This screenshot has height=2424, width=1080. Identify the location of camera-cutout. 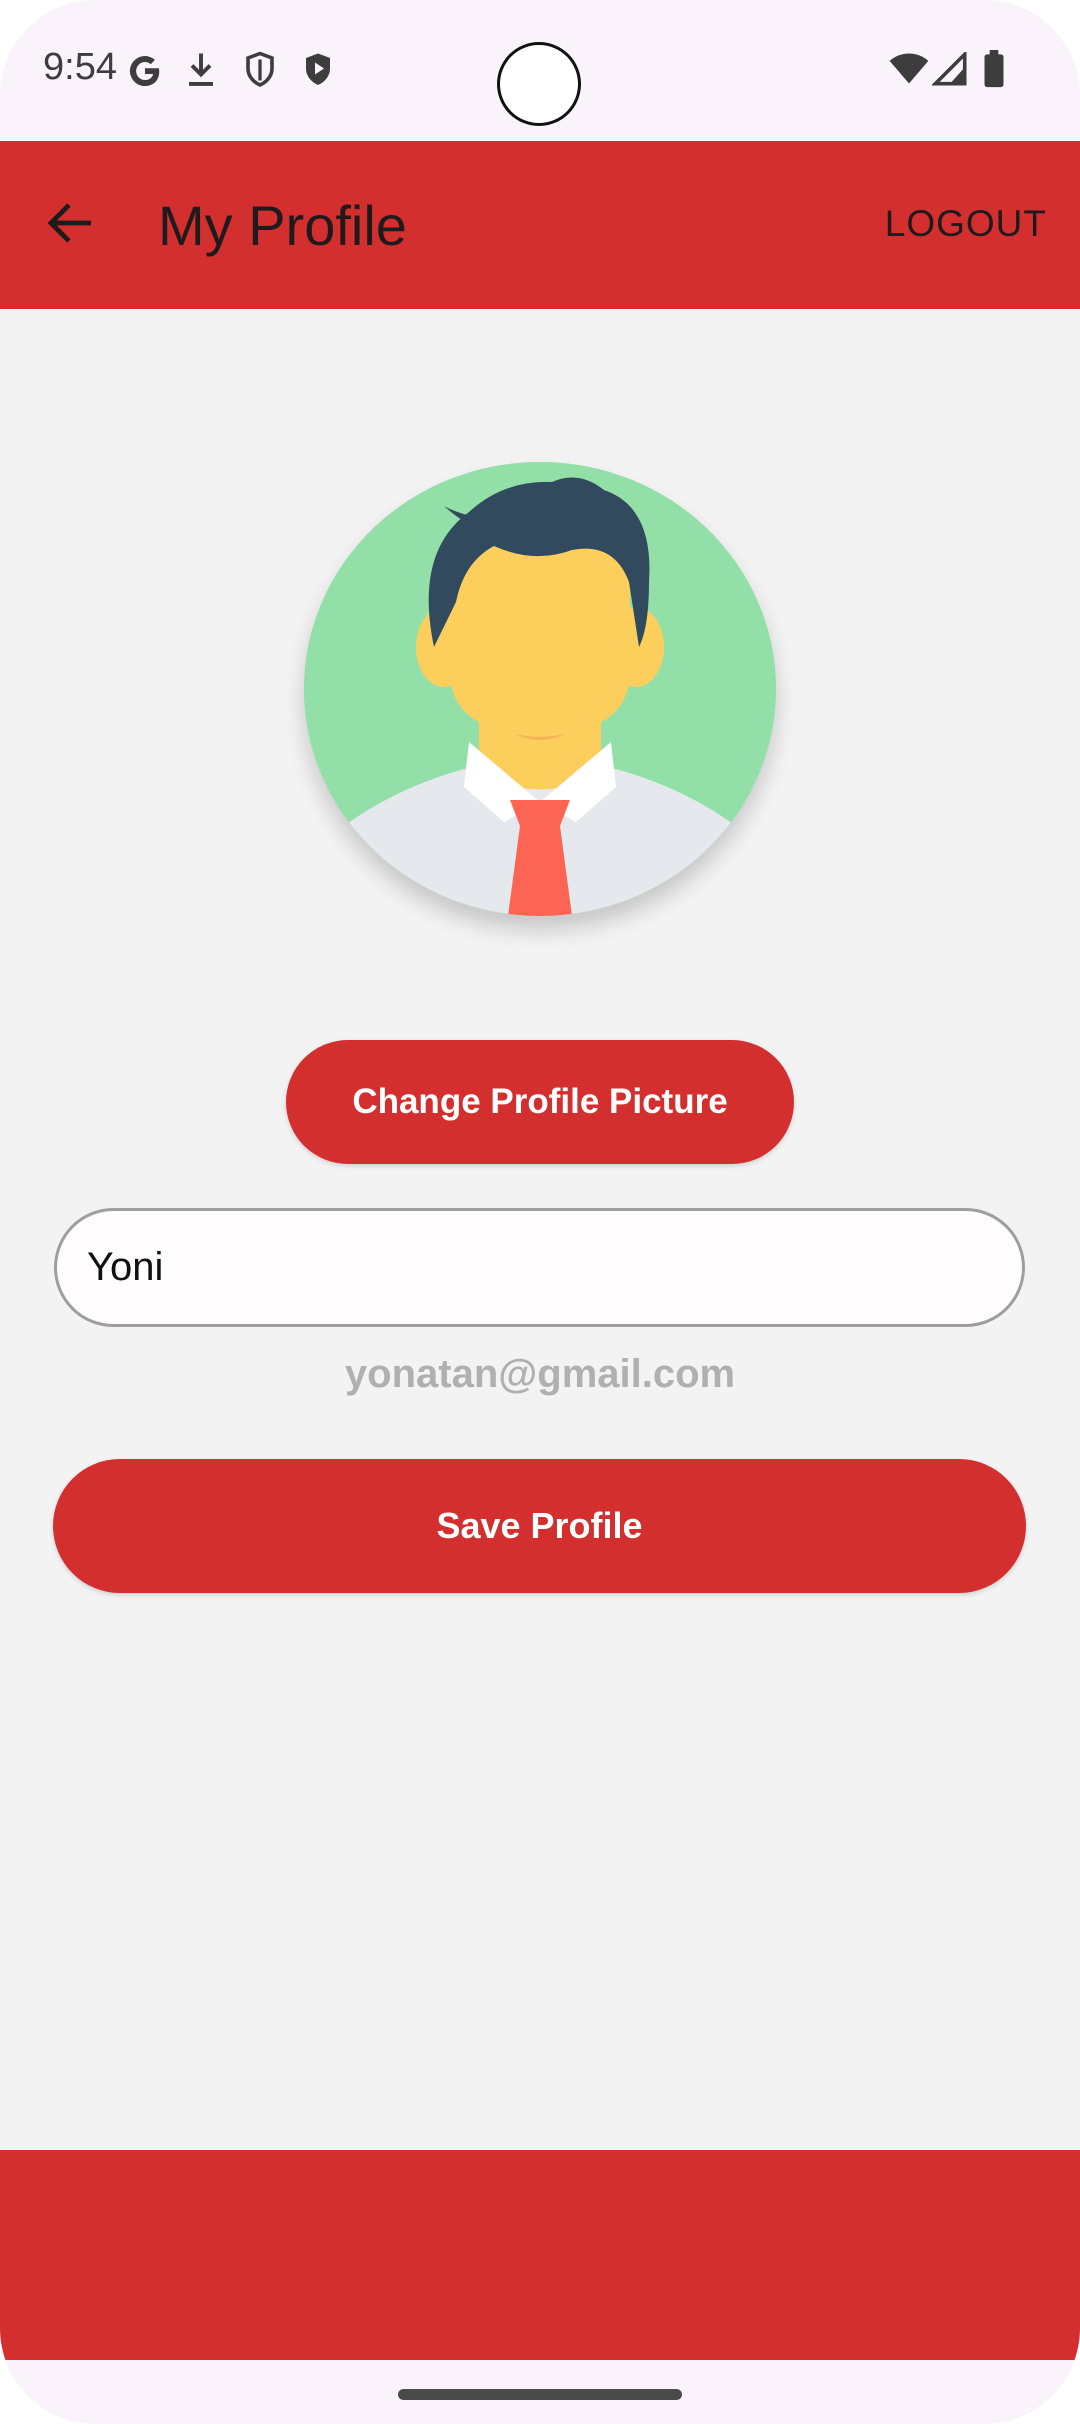
(539, 84).